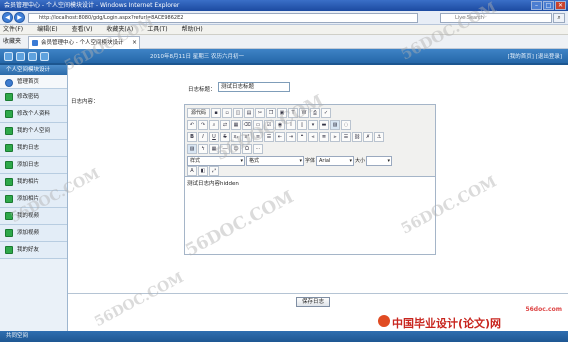 This screenshot has width=568, height=342. Describe the element at coordinates (335, 124) in the screenshot. I see `image-button-icon: ▨` at that location.